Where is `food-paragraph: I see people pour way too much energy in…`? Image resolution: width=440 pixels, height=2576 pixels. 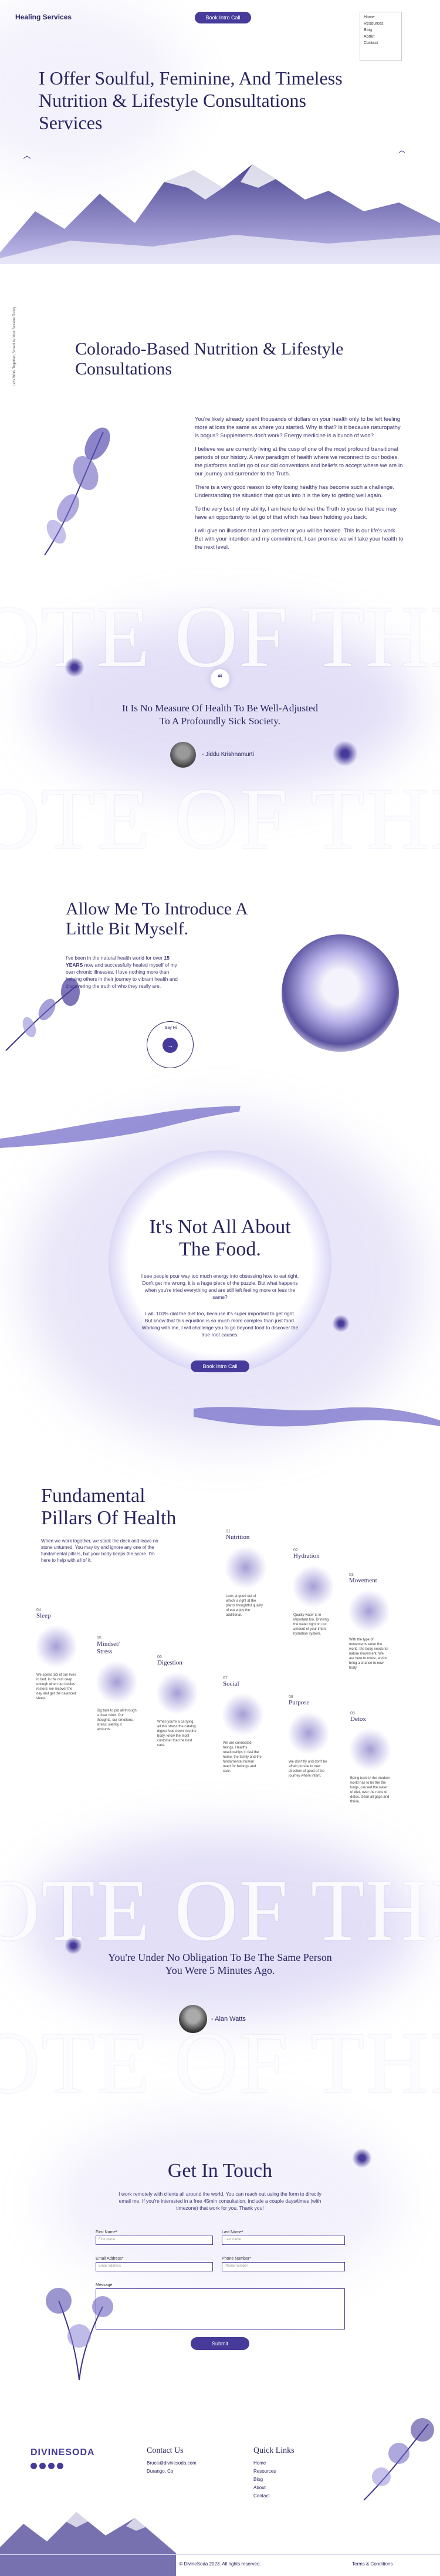
food-paragraph: I see people pour way too much energy in… is located at coordinates (220, 1287).